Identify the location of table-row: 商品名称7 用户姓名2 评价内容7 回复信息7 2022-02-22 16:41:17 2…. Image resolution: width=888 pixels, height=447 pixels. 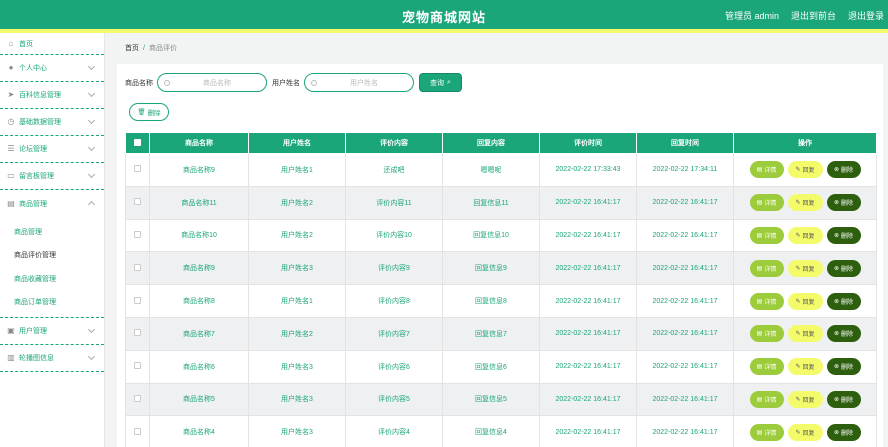
(501, 333).